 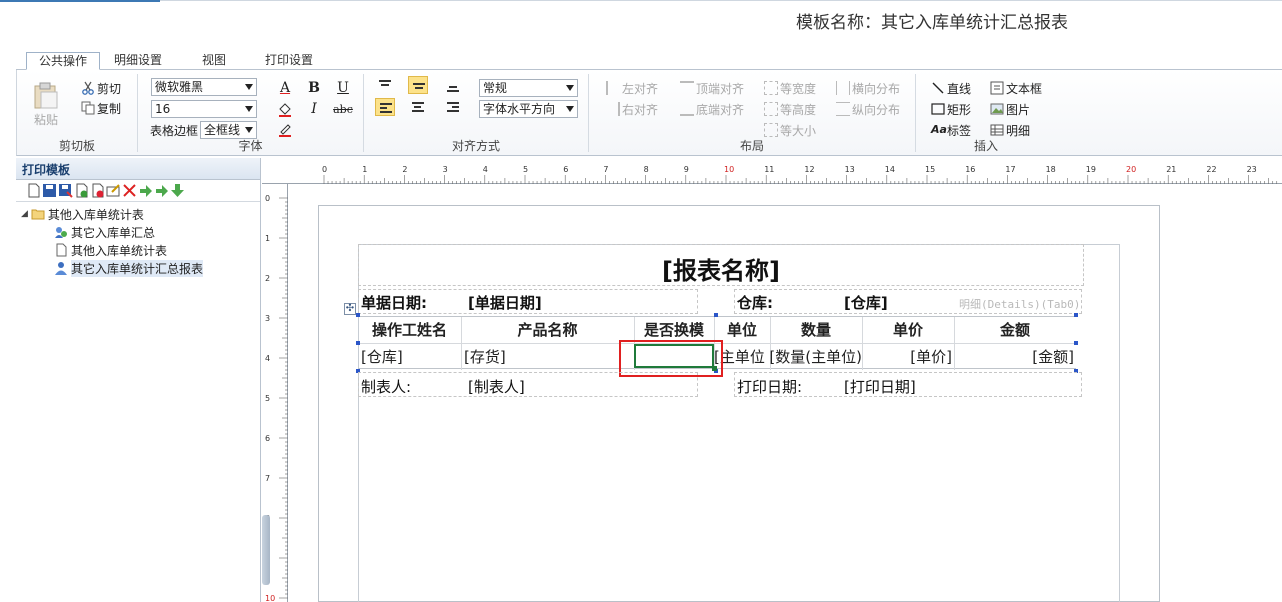 I want to click on row-cell-product: [存货], so click(x=548, y=357).